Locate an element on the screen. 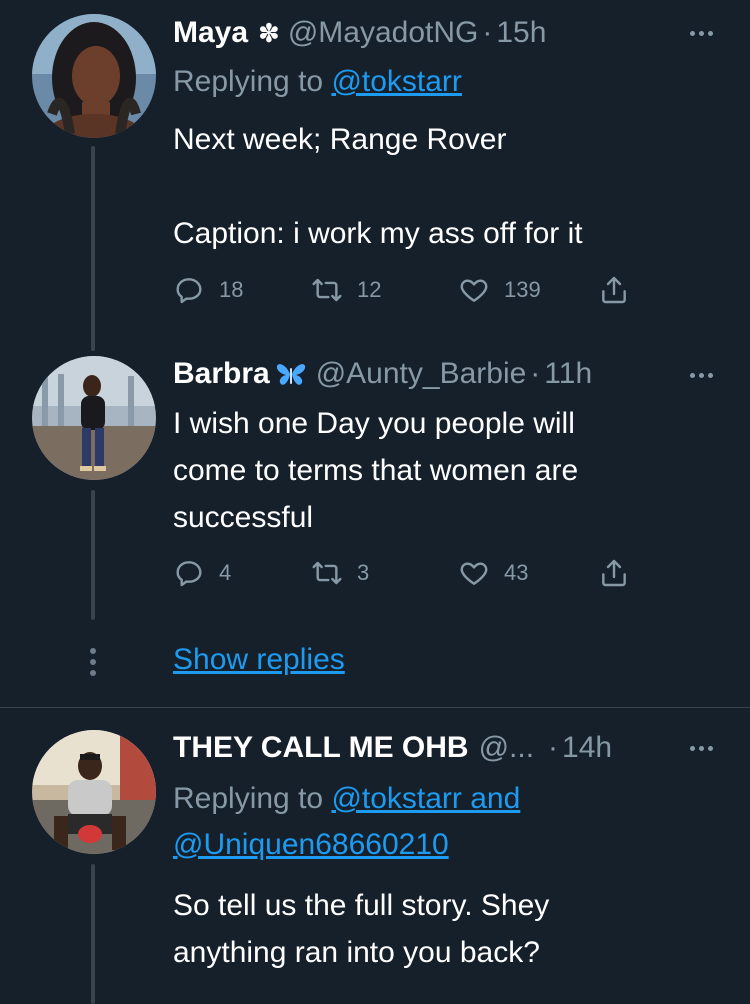 Image resolution: width=750 pixels, height=1004 pixels. reply-count: 4 is located at coordinates (225, 572).